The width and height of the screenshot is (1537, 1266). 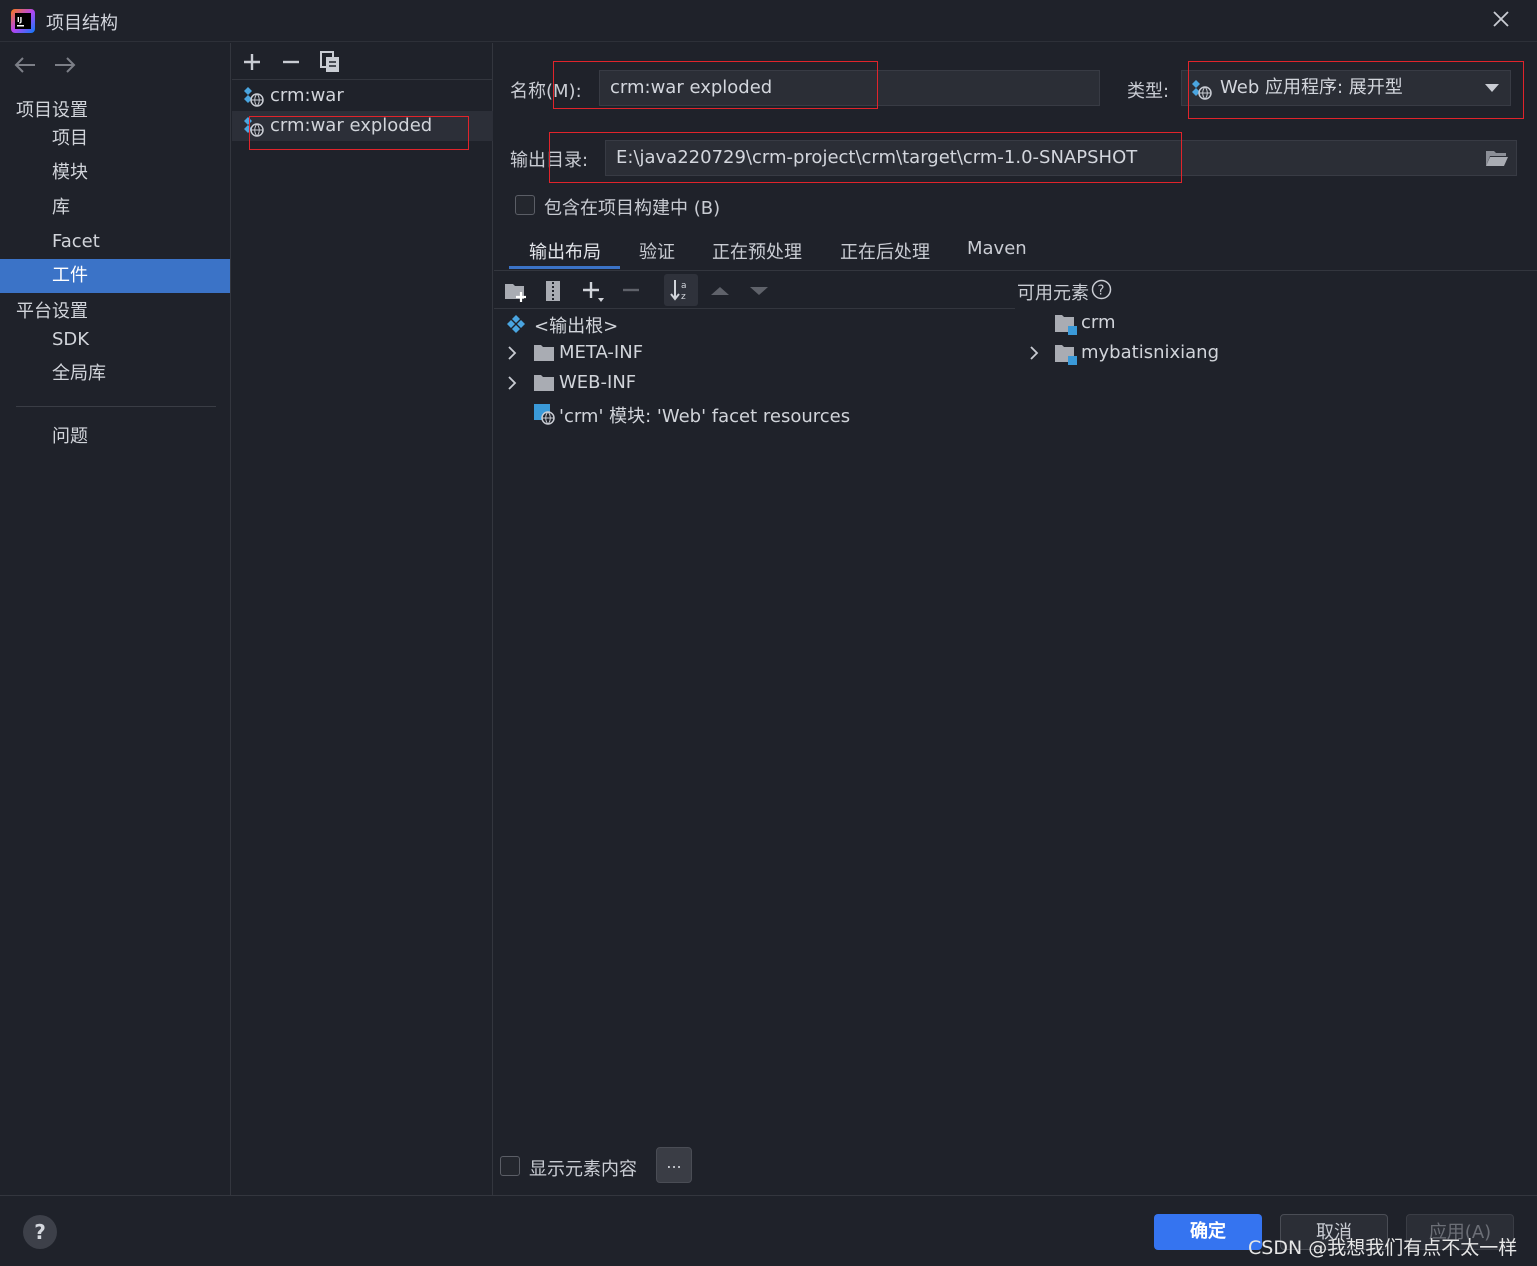 I want to click on available-elements-label: 可用元素, so click(x=1053, y=293).